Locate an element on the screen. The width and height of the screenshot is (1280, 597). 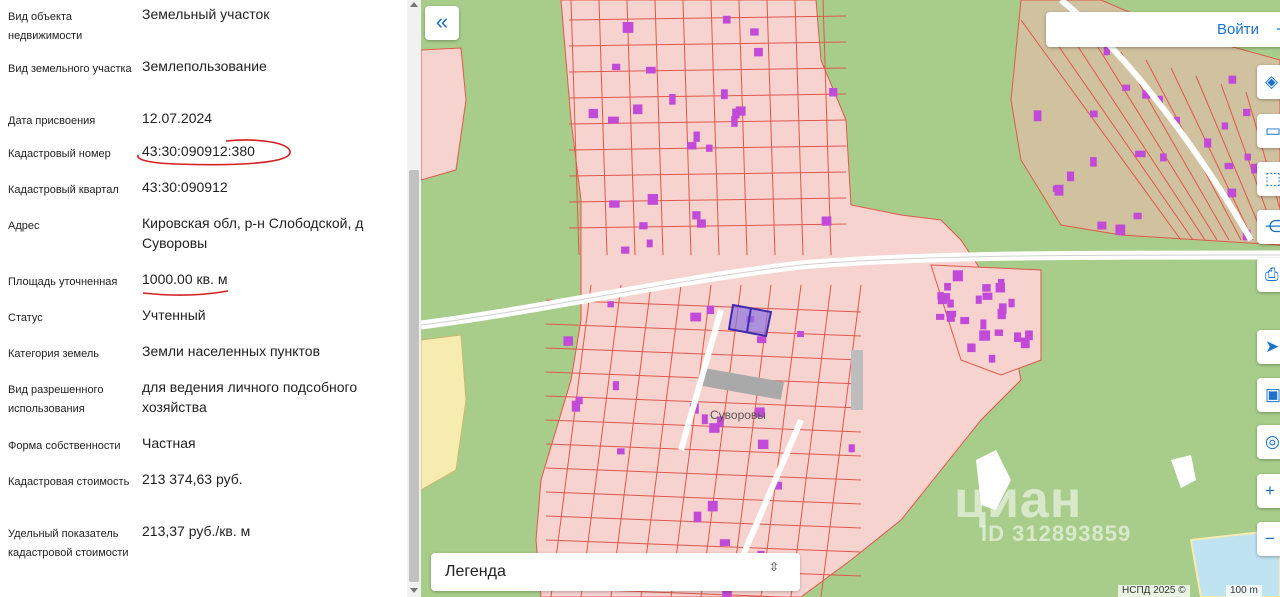
ruler-button: ▭ is located at coordinates (1268, 131).